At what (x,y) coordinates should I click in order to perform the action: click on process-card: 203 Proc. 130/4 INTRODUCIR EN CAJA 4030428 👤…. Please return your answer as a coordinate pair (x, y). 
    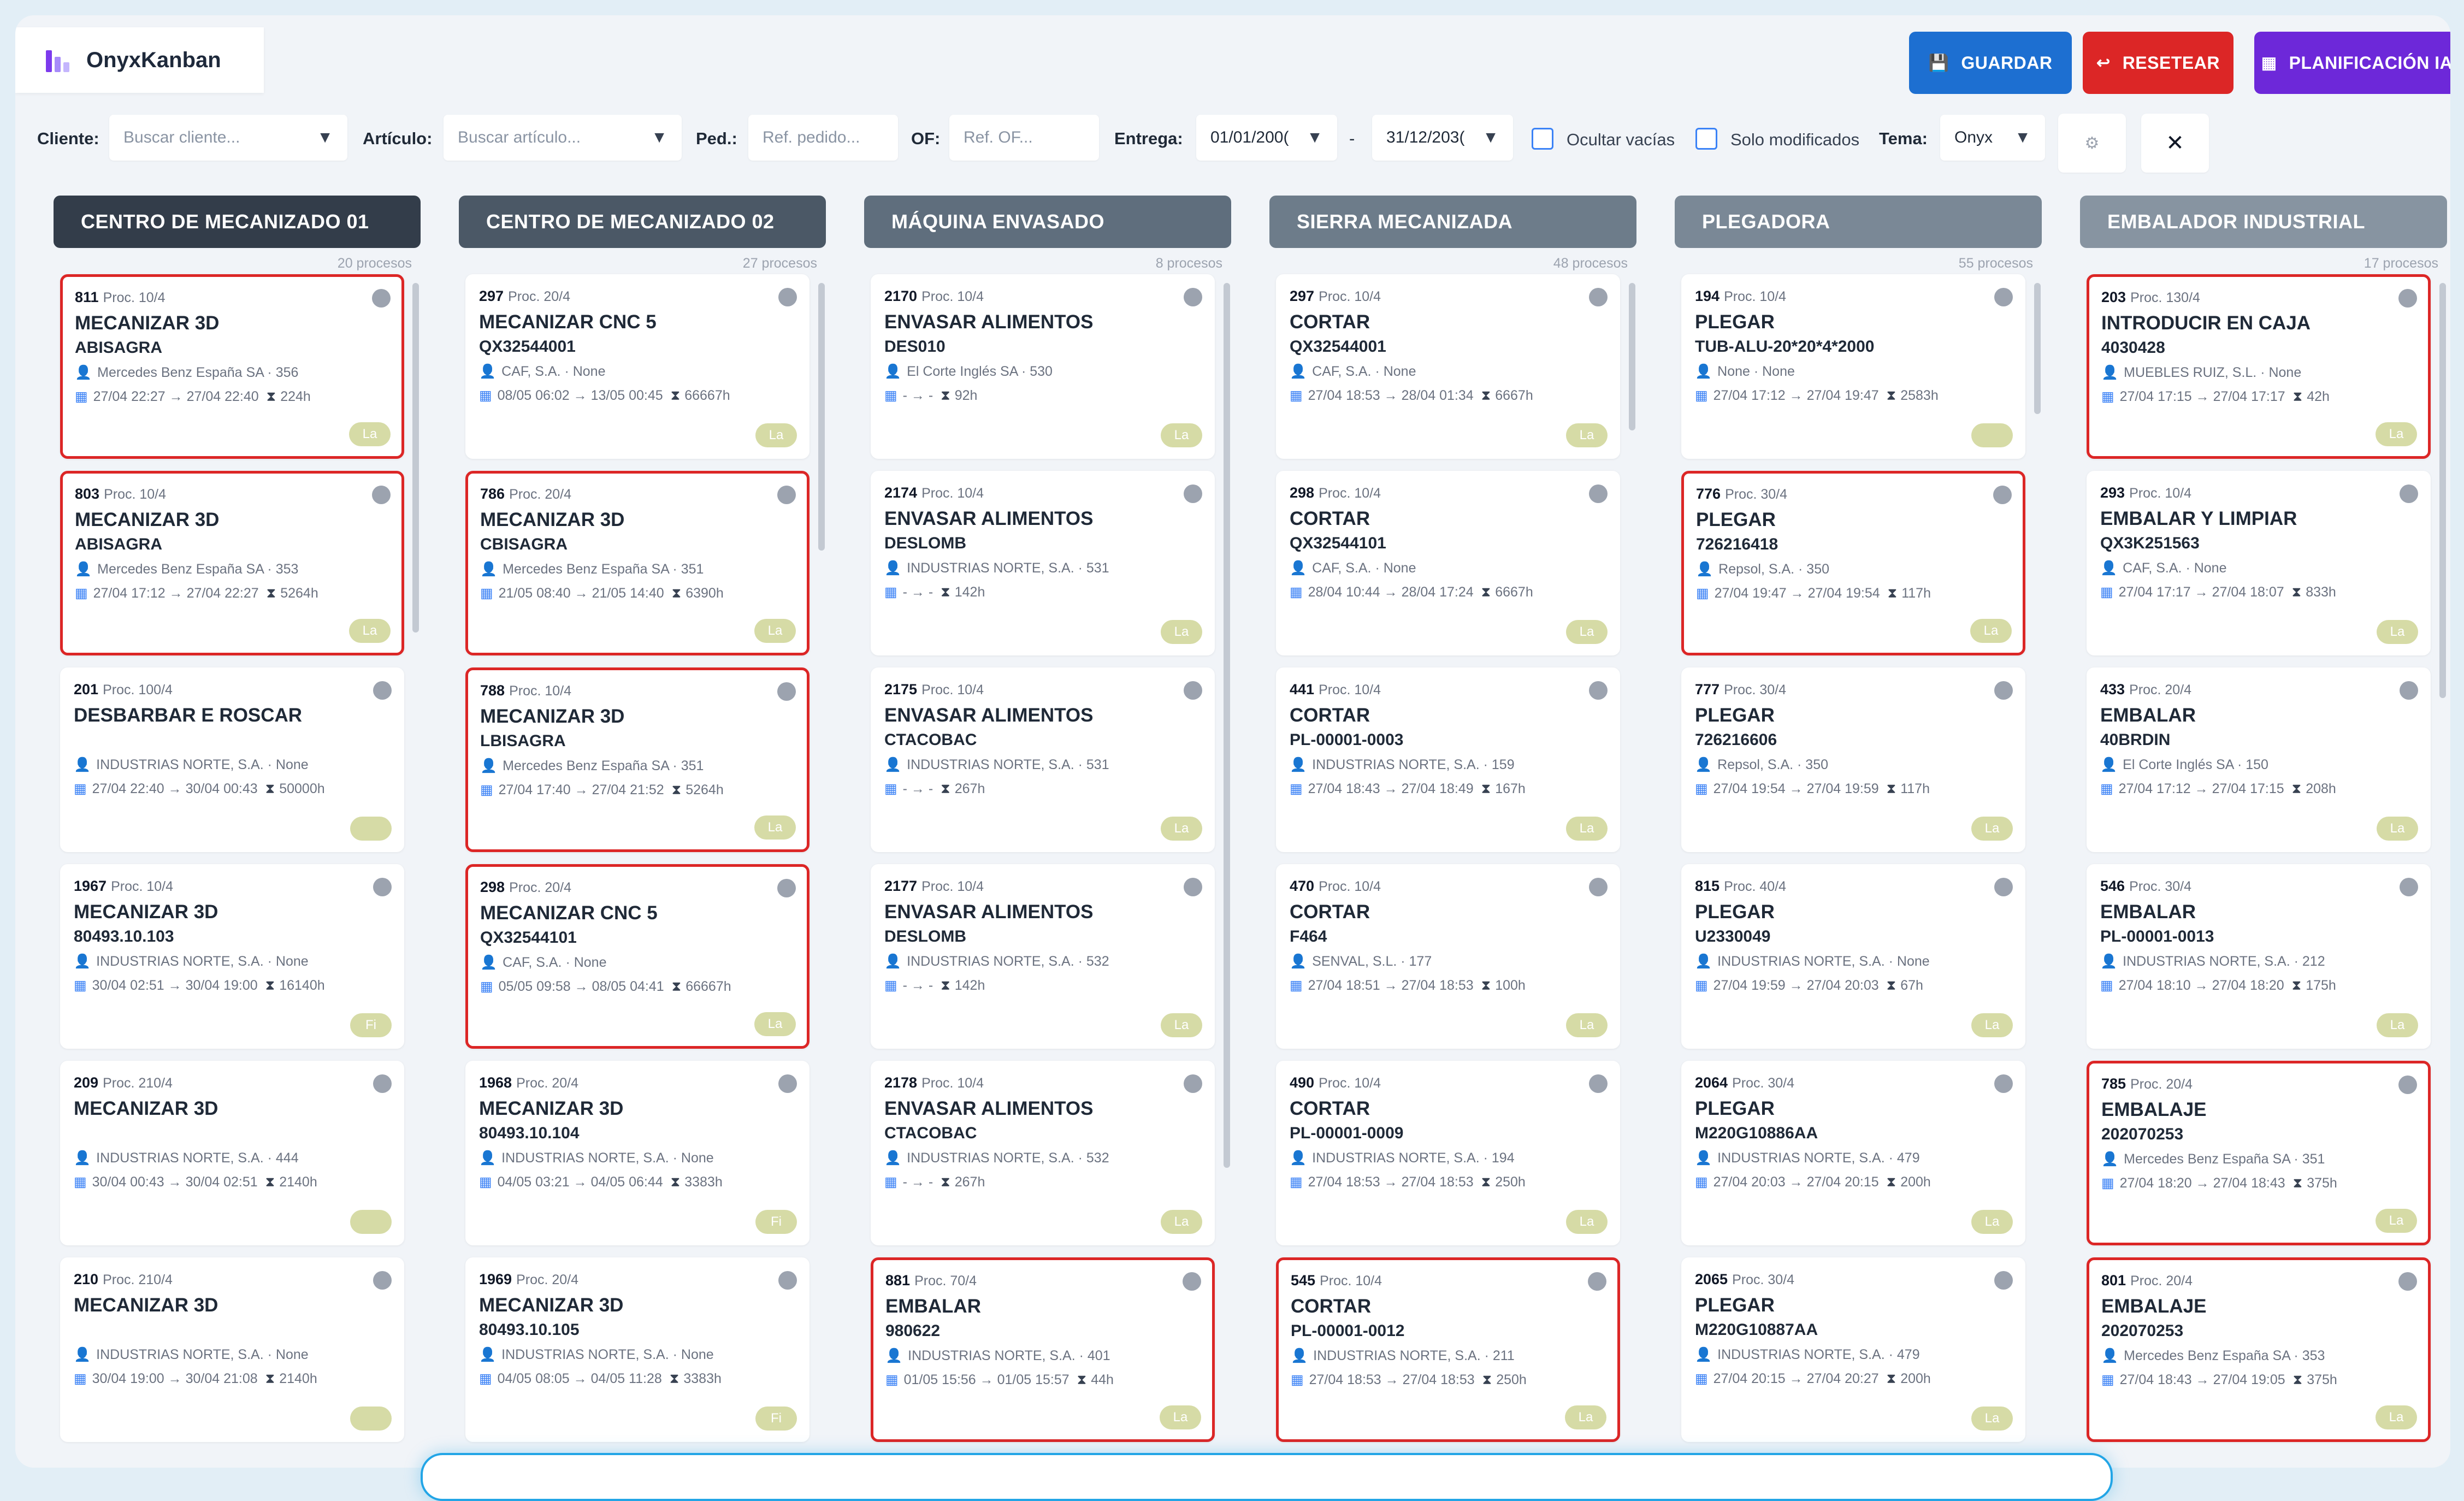
    Looking at the image, I should click on (2259, 366).